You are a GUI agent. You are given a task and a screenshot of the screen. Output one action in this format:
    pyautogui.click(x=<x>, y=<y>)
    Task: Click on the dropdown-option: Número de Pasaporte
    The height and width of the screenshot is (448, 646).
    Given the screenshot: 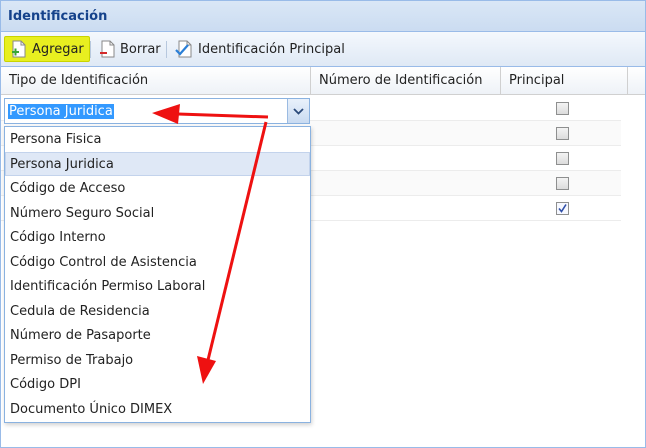 What is the action you would take?
    pyautogui.click(x=157, y=335)
    